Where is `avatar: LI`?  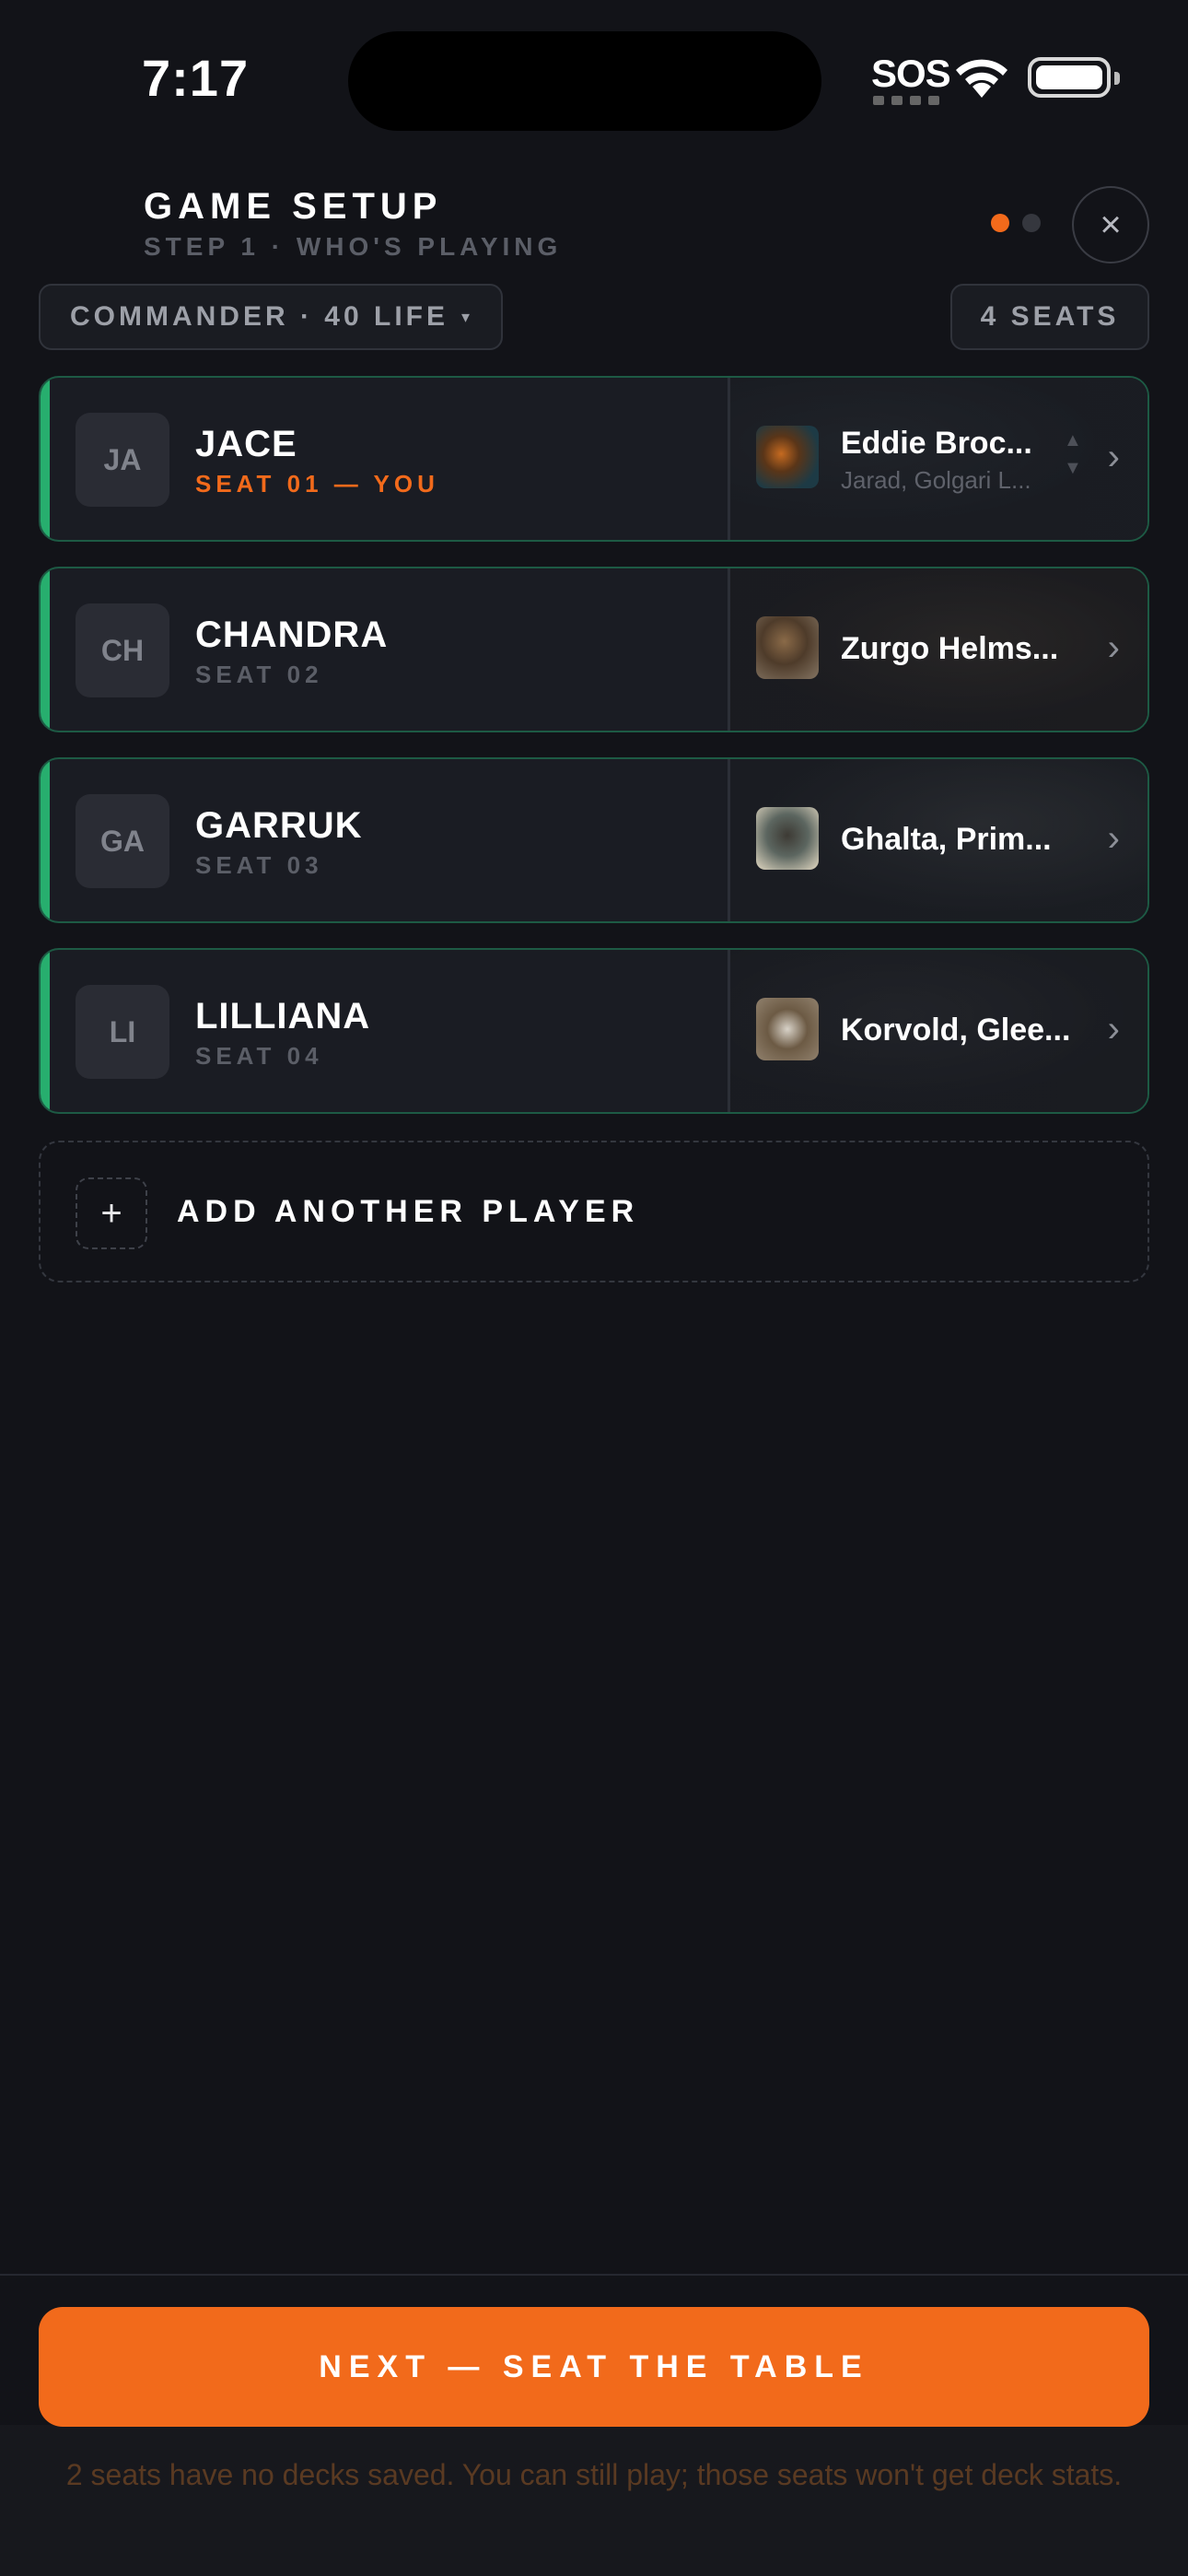
avatar: LI is located at coordinates (122, 1032).